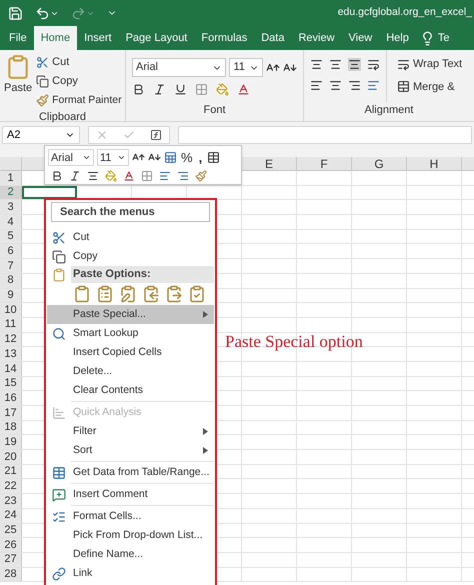  I want to click on scissors-icon, so click(43, 62).